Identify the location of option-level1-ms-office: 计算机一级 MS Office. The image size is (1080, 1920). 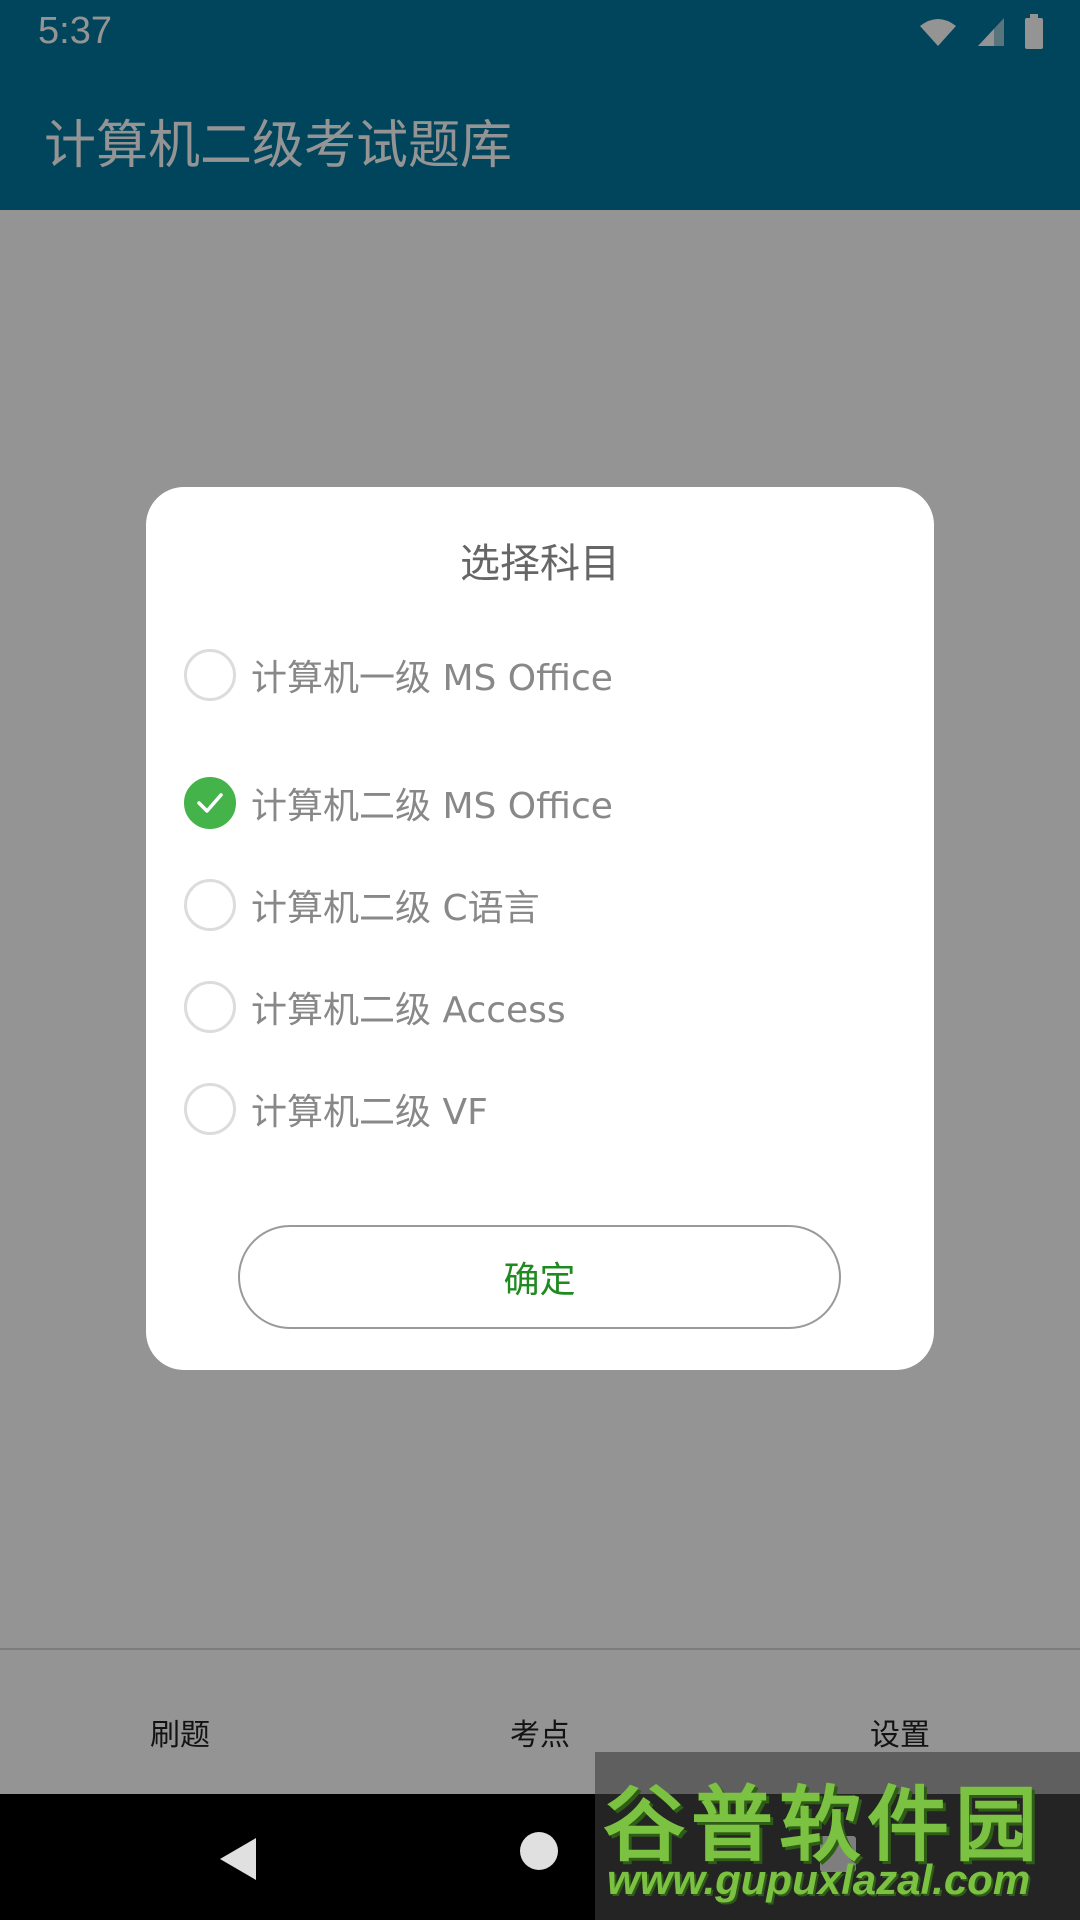
(398, 675).